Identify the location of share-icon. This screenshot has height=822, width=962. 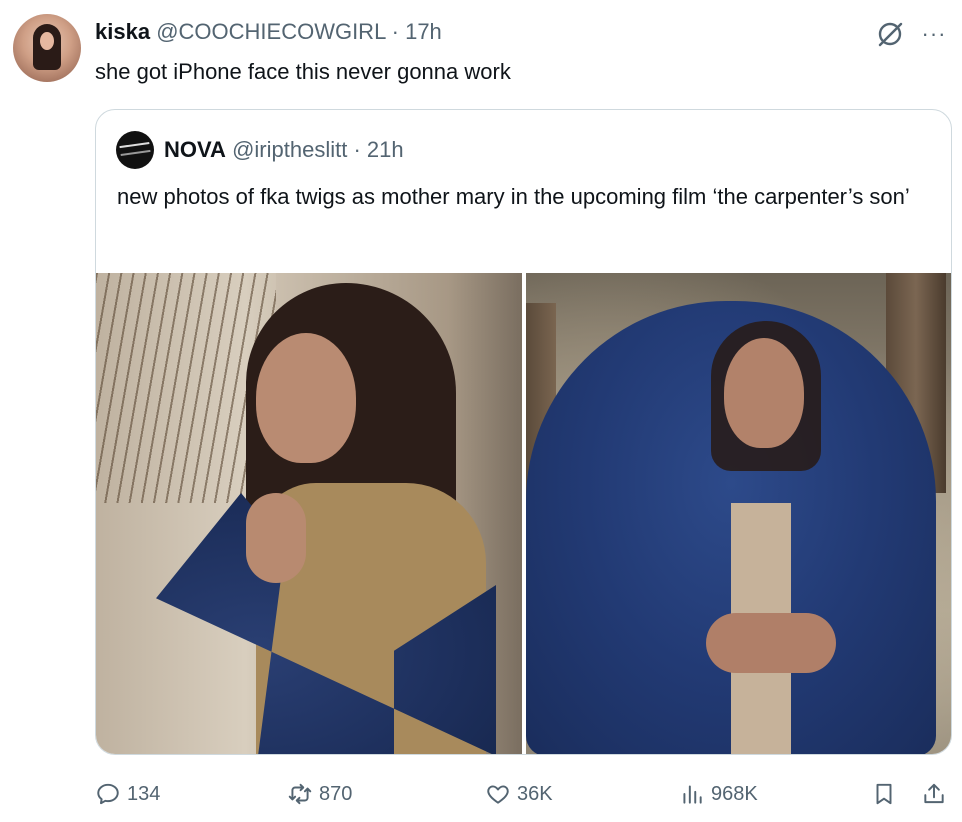
(934, 793).